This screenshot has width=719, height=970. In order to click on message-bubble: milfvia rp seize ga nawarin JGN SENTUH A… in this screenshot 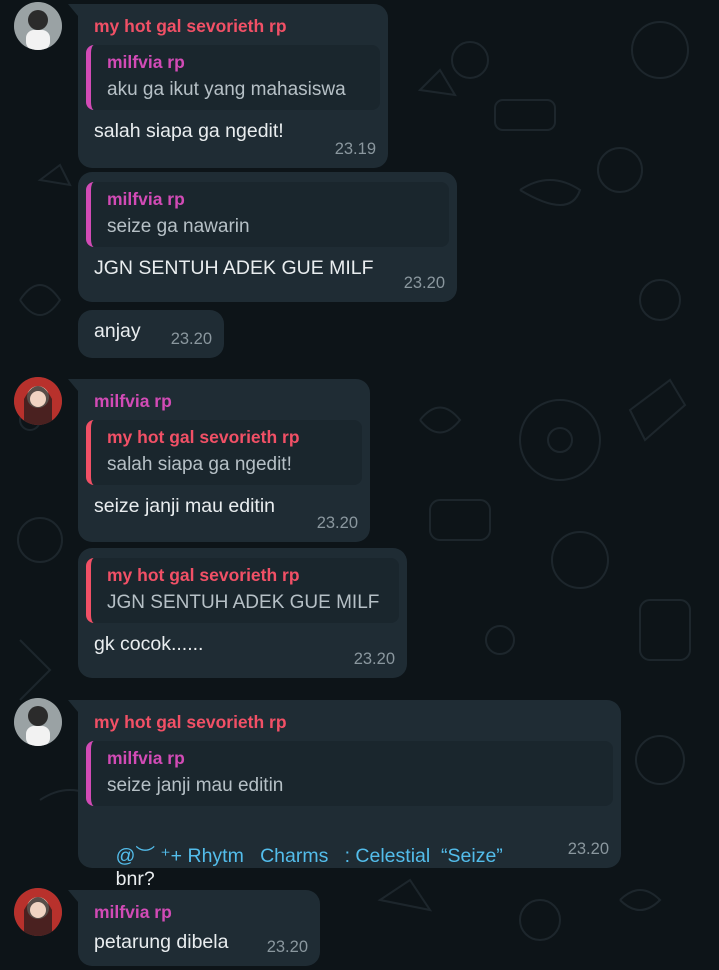, I will do `click(267, 237)`.